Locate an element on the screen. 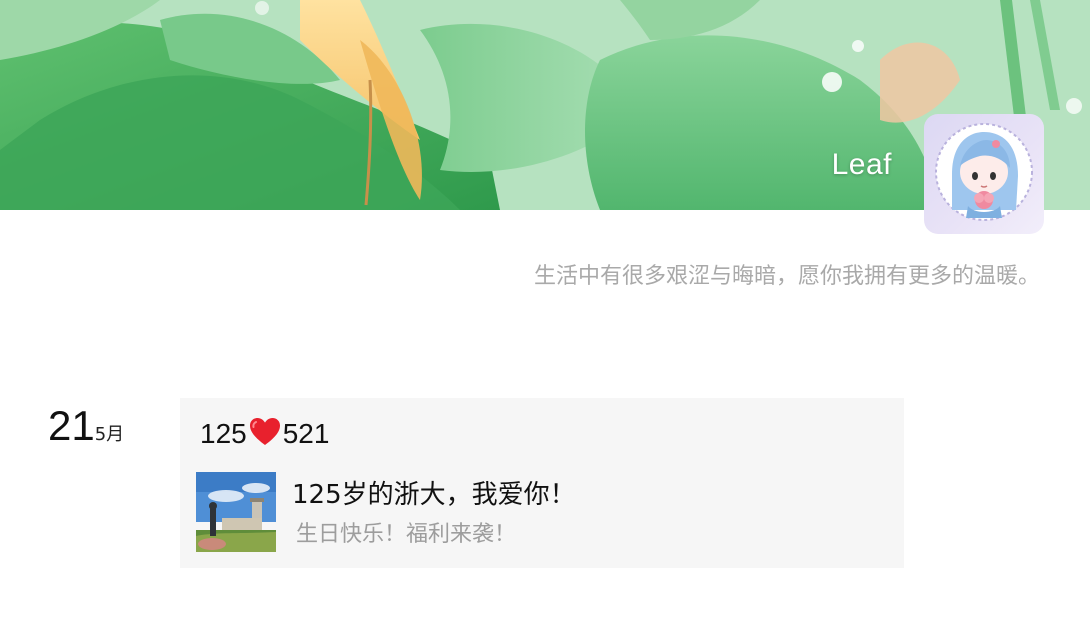 Image resolution: width=1090 pixels, height=642 pixels. post-title: 125 521 is located at coordinates (264, 434).